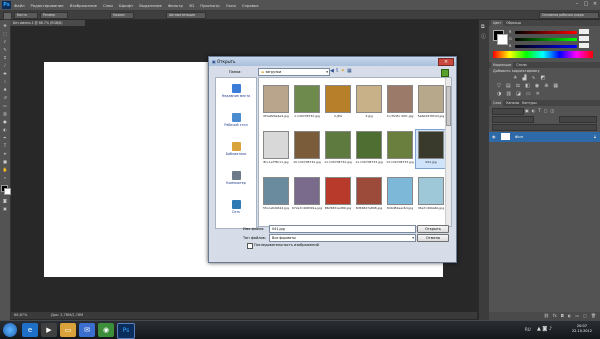 This screenshot has width=600, height=339. Describe the element at coordinates (448, 106) in the screenshot. I see `scroll-thumb` at that location.